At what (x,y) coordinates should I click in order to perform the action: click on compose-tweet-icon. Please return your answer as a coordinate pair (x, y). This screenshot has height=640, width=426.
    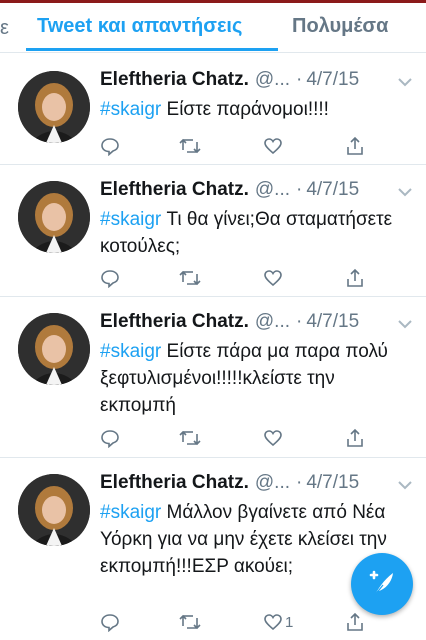
    Looking at the image, I should click on (381, 583).